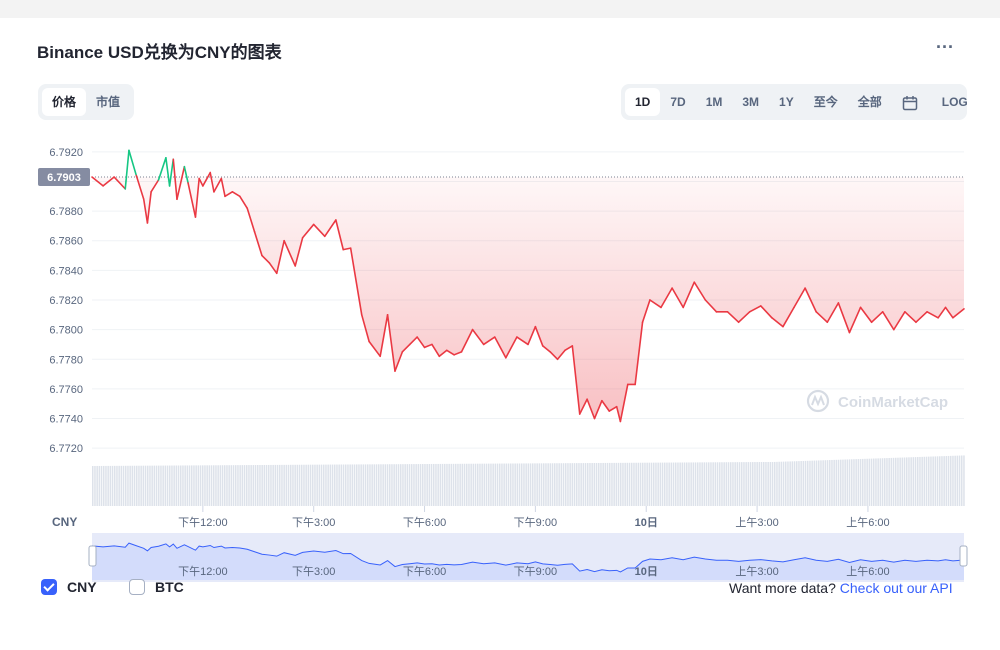 This screenshot has height=650, width=1000. What do you see at coordinates (137, 587) in the screenshot?
I see `checkbox-btc` at bounding box center [137, 587].